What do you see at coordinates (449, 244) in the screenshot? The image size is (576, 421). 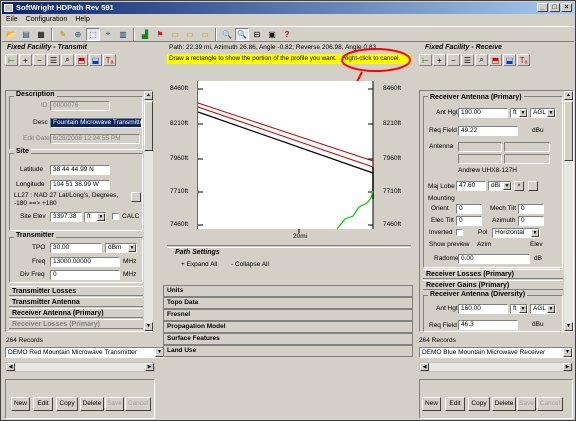 I see `rx-show-preview-label: Show preview` at bounding box center [449, 244].